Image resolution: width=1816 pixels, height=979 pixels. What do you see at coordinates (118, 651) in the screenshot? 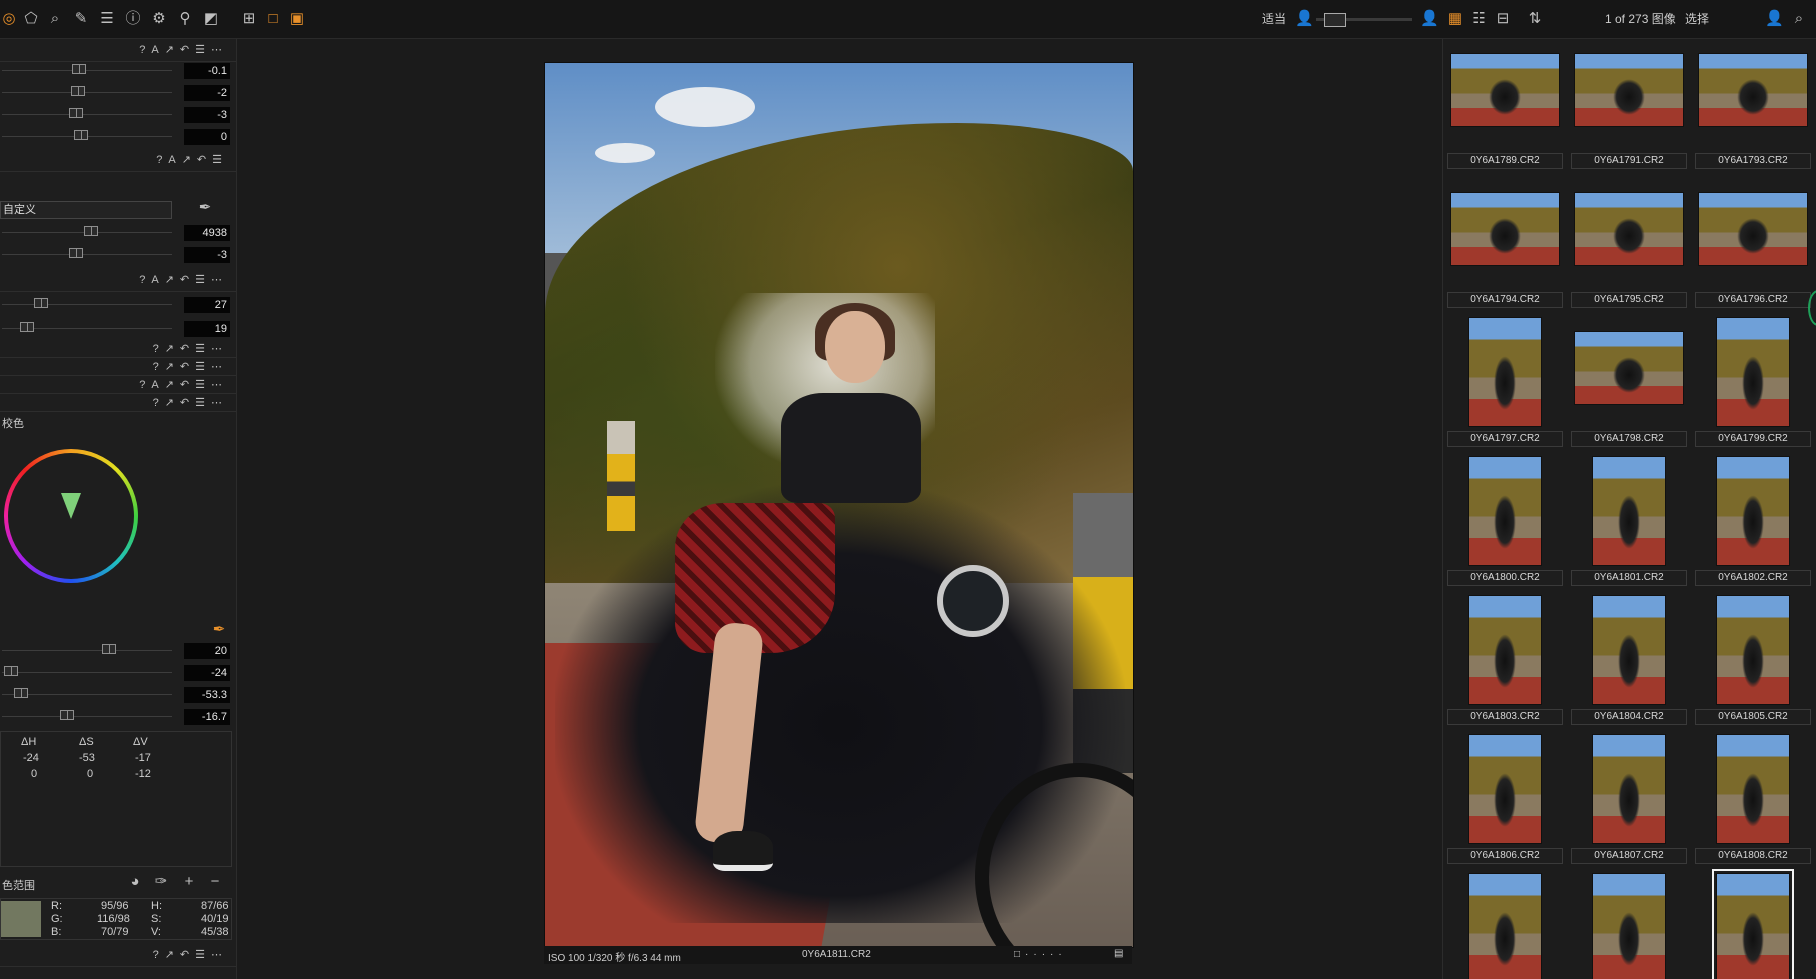
I see `color-slider-row-1: 20` at bounding box center [118, 651].